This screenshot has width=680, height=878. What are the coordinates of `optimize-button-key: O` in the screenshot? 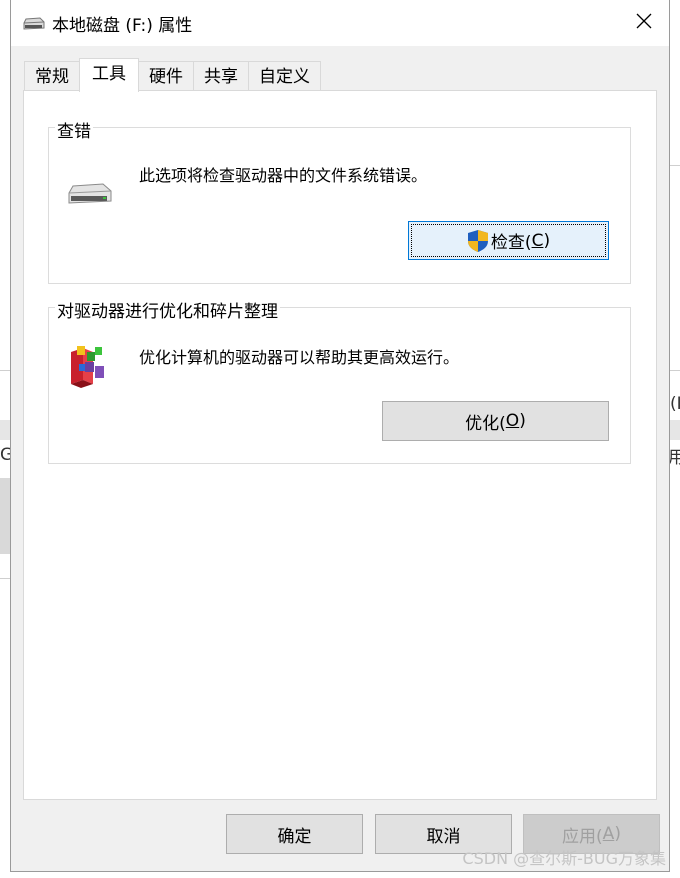 It's located at (512, 421).